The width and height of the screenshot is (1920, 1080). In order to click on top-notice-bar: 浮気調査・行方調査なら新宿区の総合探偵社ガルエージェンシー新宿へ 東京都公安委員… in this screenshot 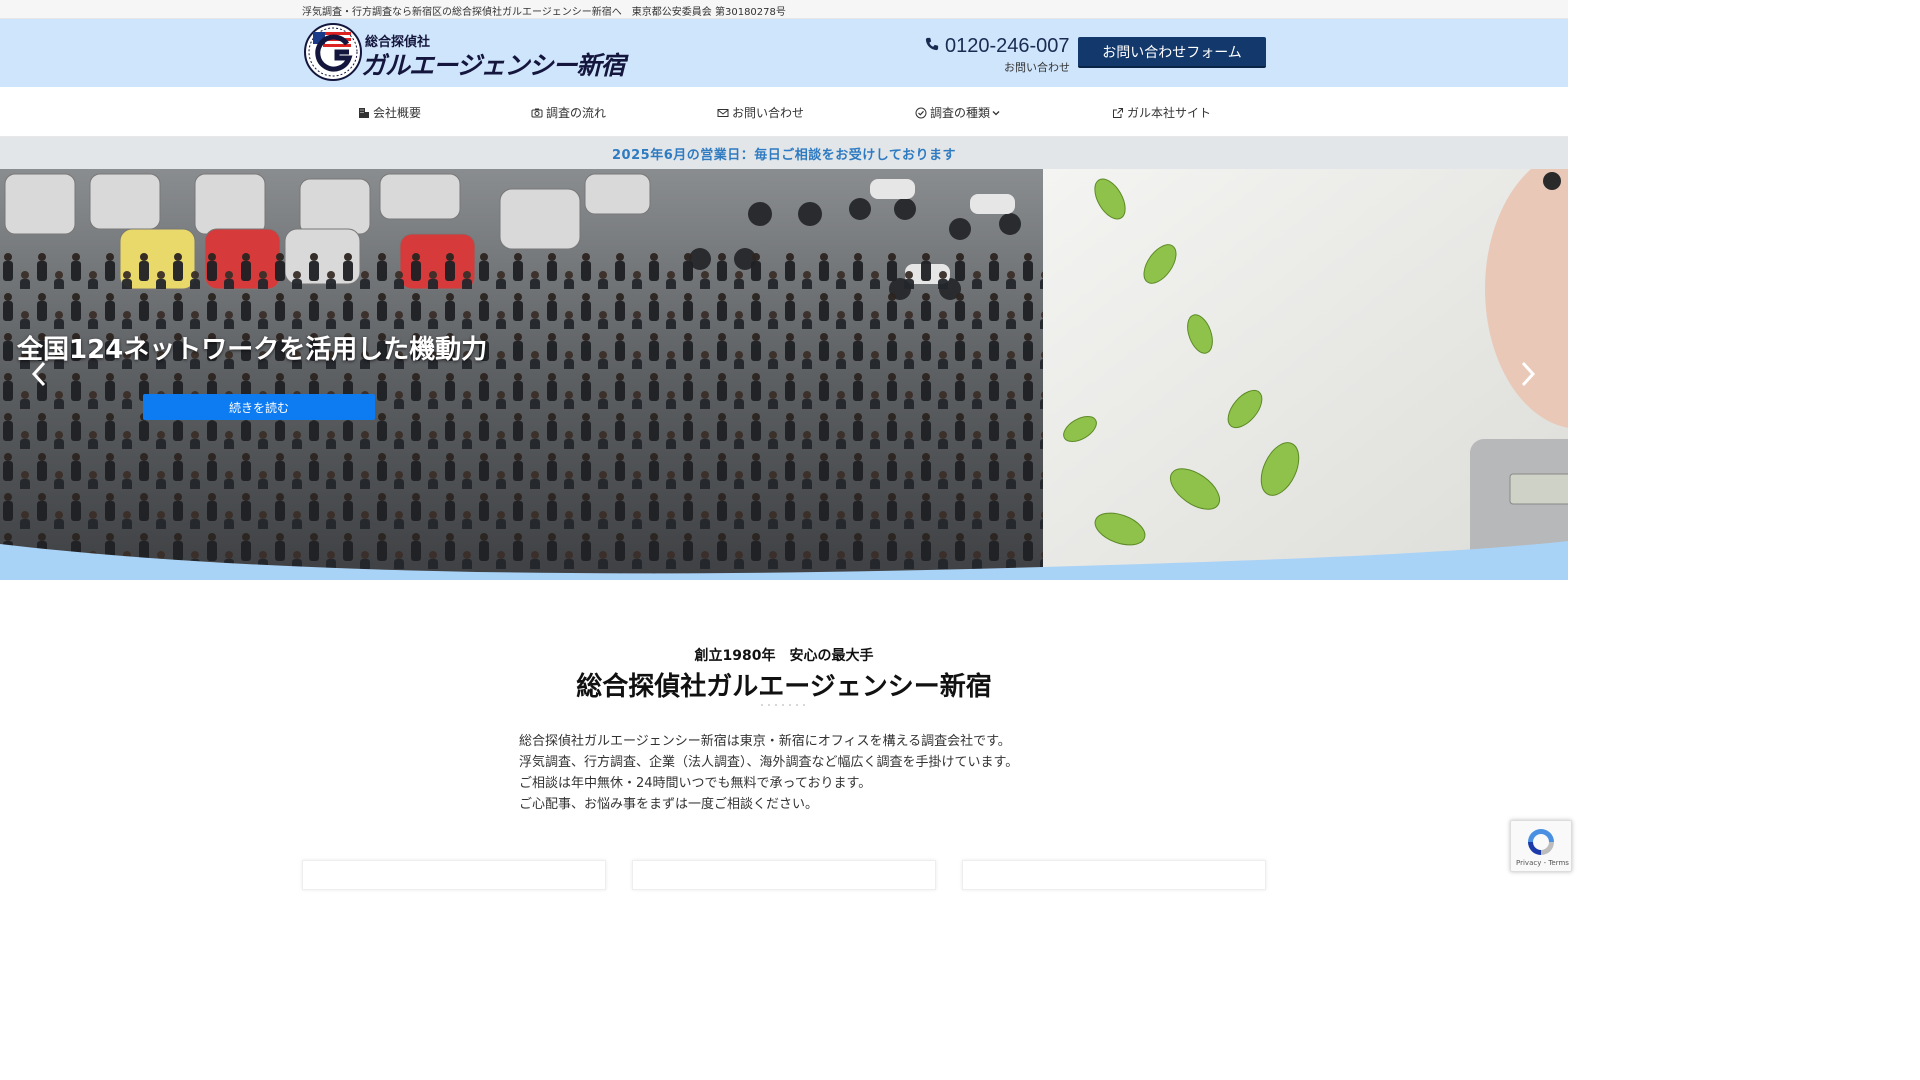, I will do `click(784, 9)`.